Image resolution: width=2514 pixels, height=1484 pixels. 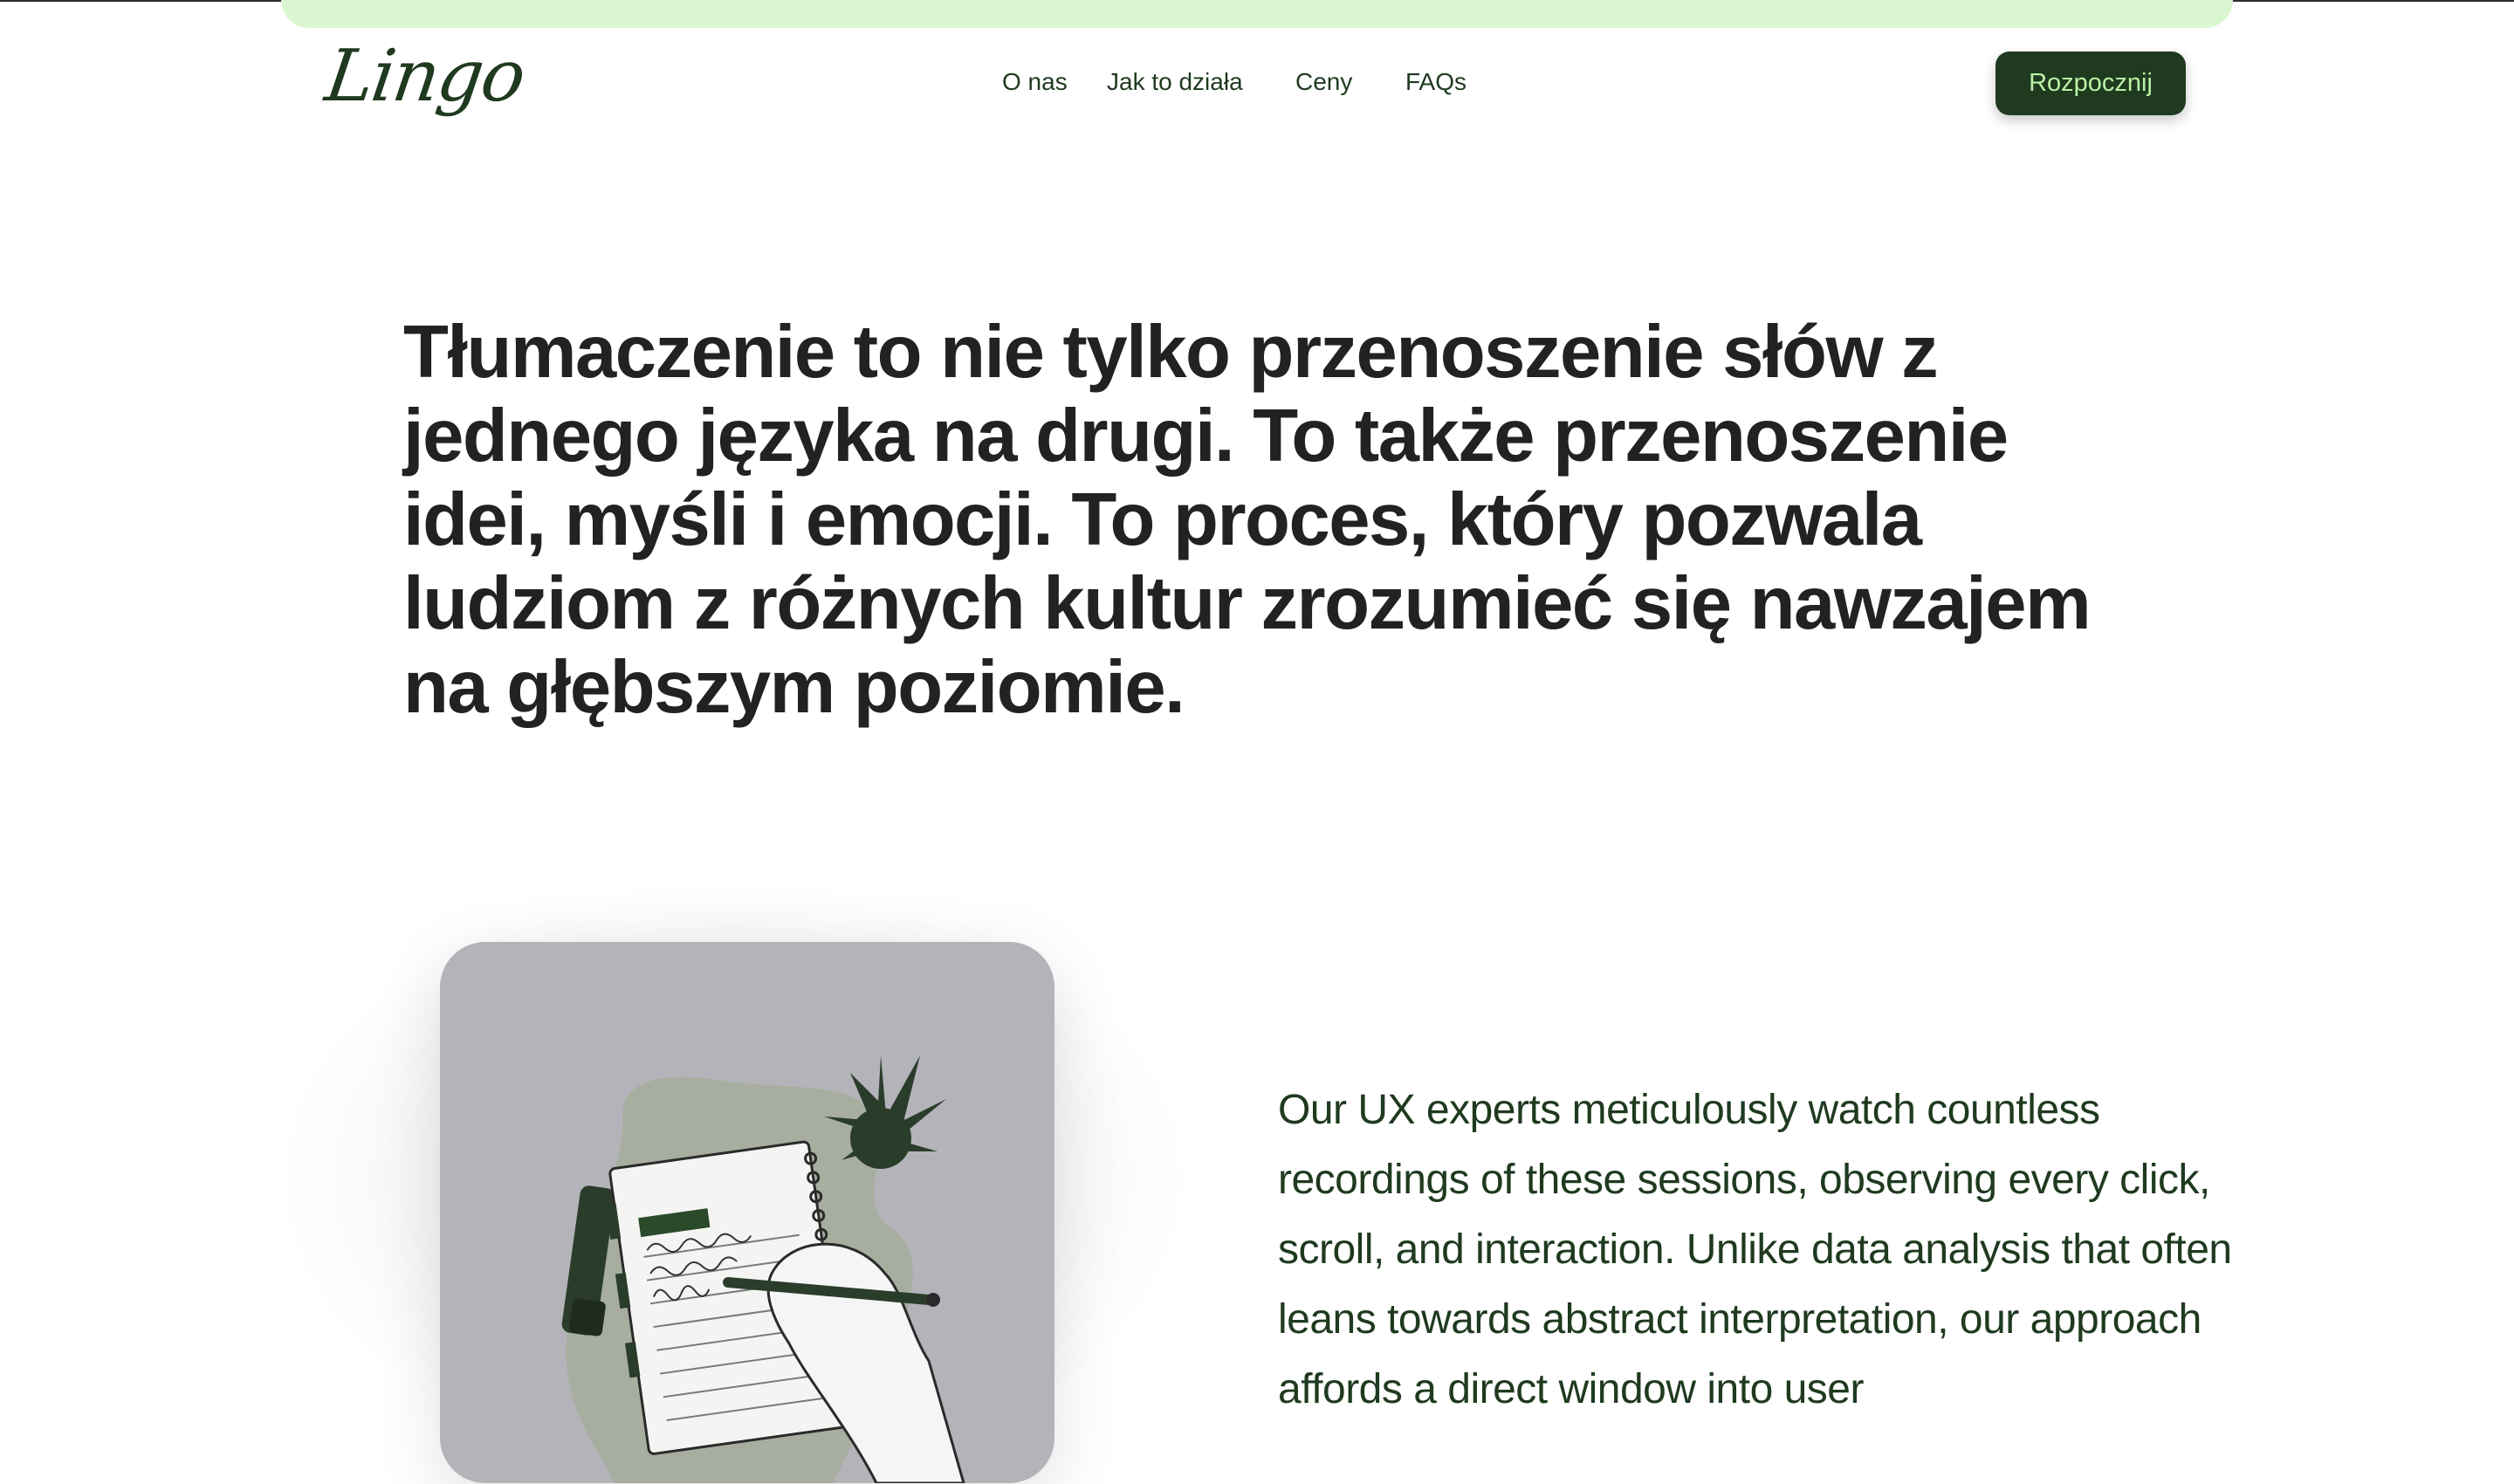 I want to click on feature-illustration-card, so click(x=747, y=1212).